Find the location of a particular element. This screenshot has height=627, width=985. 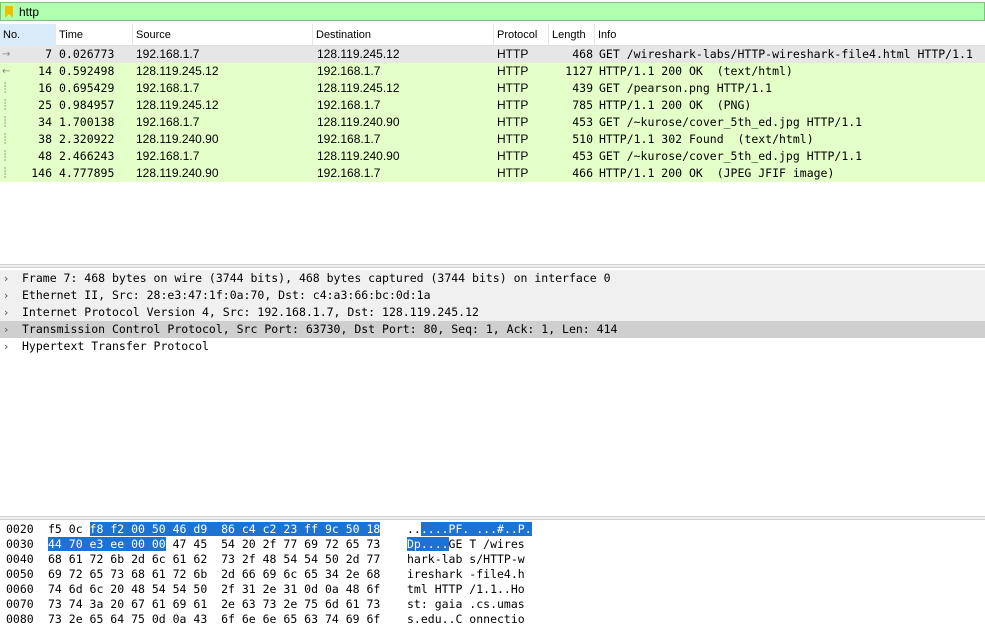

byte-ascii: hark-lab s/HTTP-w is located at coordinates (466, 559).